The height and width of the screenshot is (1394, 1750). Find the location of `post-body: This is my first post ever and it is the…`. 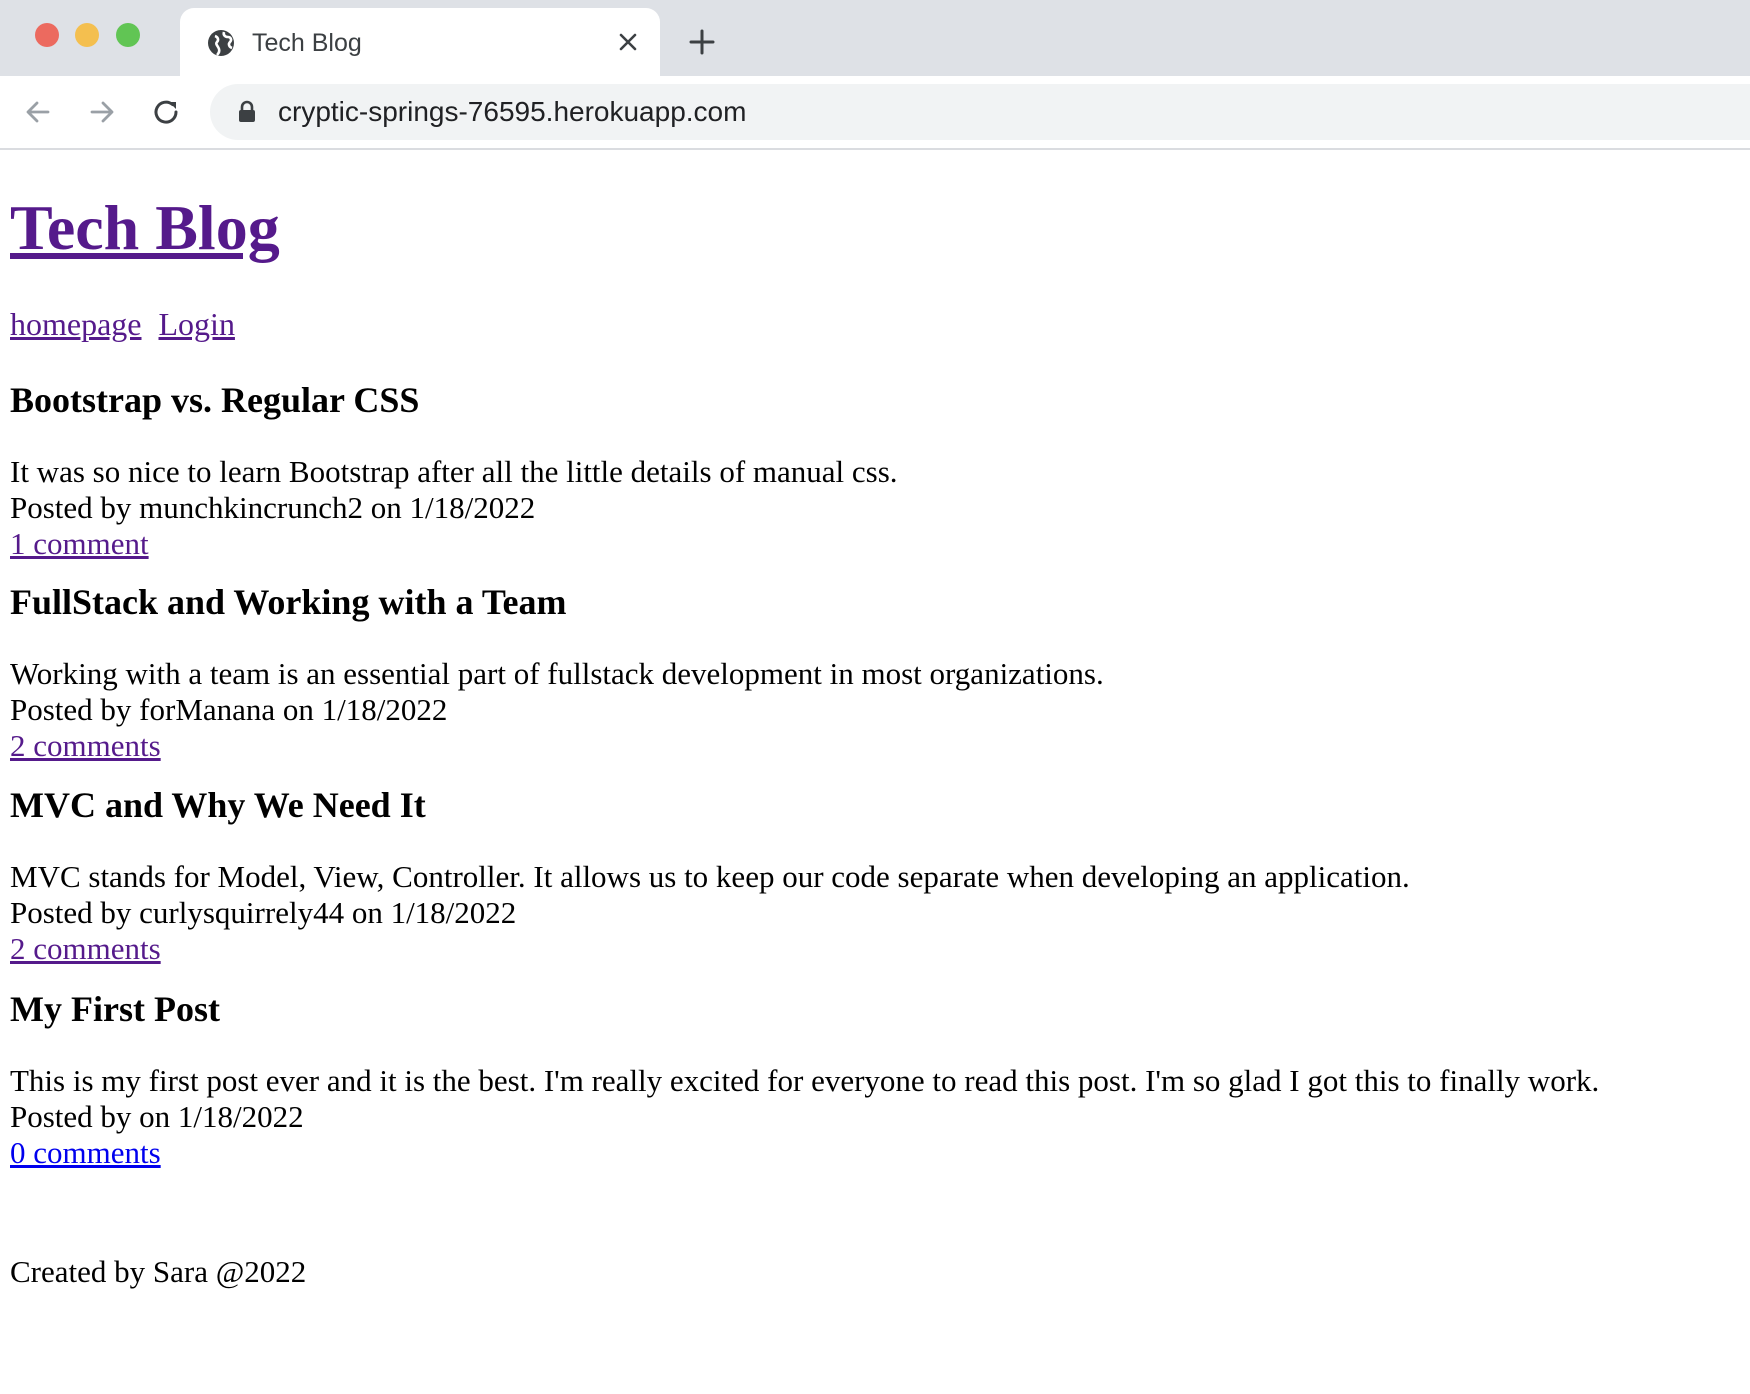

post-body: This is my first post ever and it is the… is located at coordinates (805, 1080).